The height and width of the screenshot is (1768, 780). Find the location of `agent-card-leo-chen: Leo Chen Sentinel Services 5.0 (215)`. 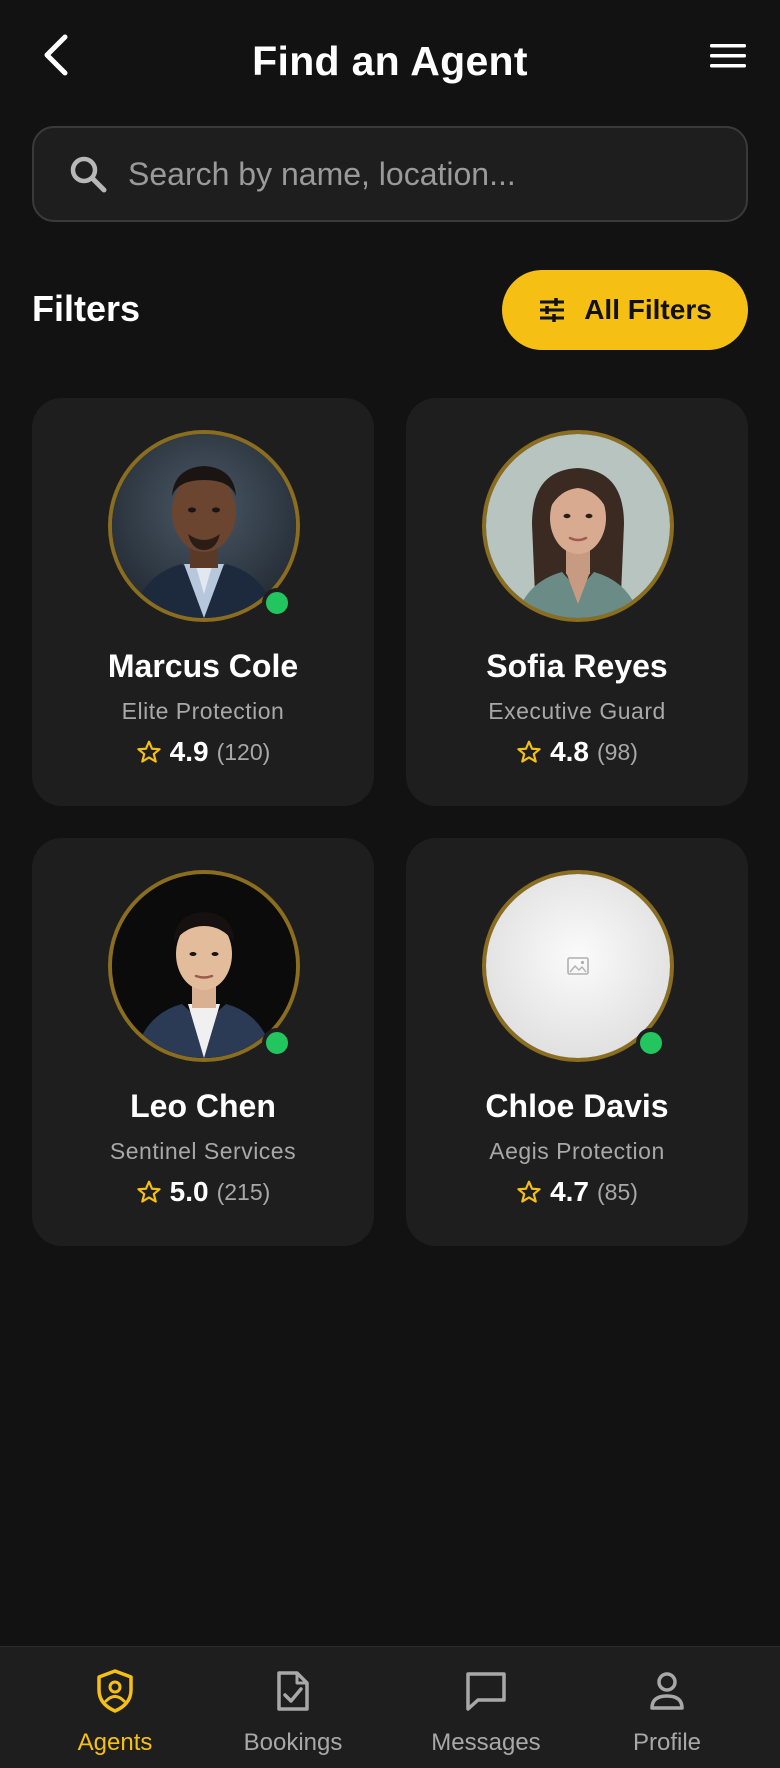

agent-card-leo-chen: Leo Chen Sentinel Services 5.0 (215) is located at coordinates (203, 1042).